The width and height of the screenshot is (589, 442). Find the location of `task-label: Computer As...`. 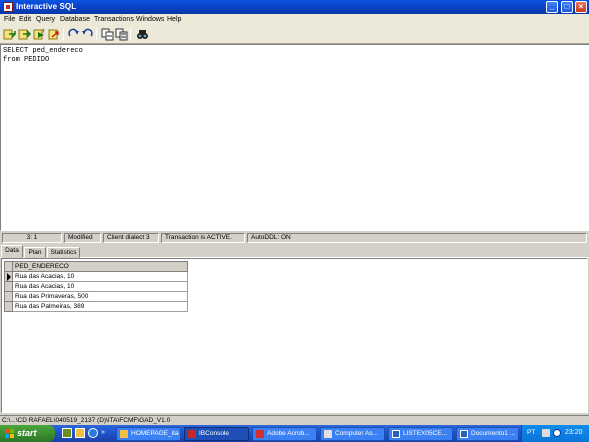

task-label: Computer As... is located at coordinates (356, 433).